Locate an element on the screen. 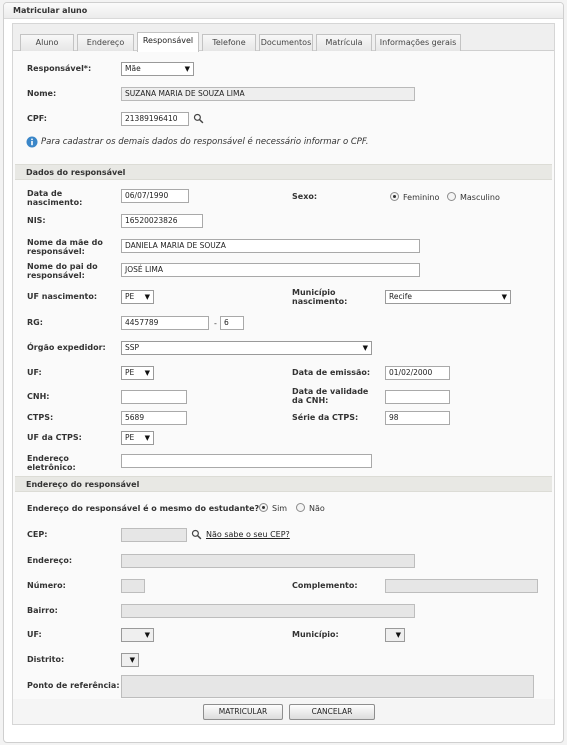 This screenshot has height=745, width=567. municipio-nascimento-select: Recife ▼ is located at coordinates (448, 297).